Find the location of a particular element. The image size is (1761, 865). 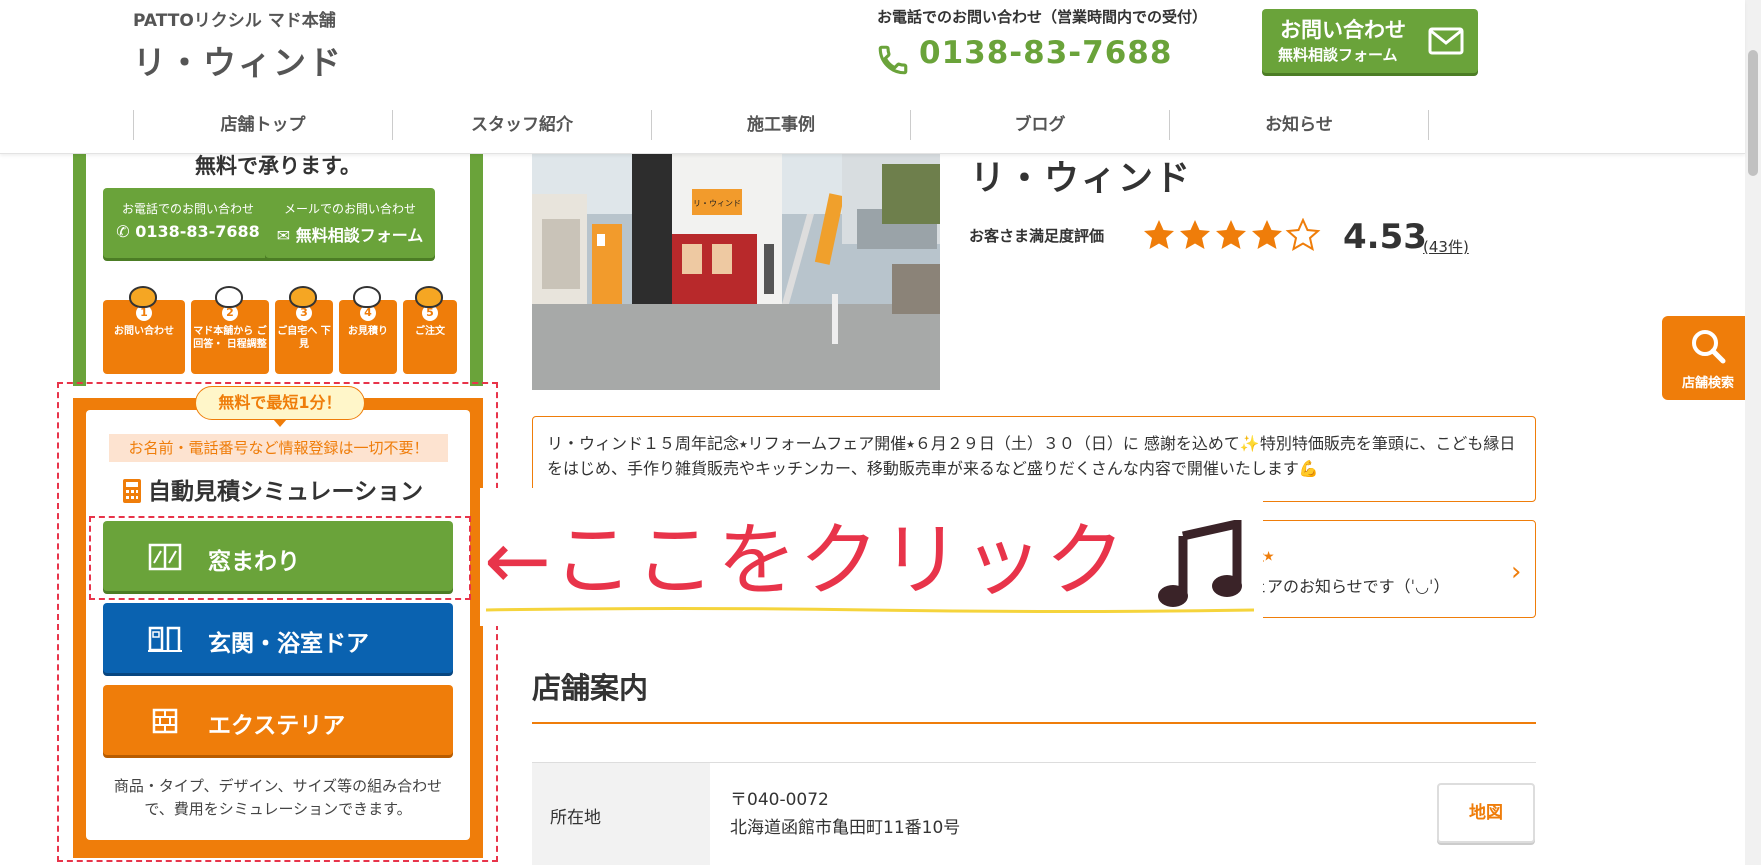

step-label: マド本舗から ご回答・ 日程調整 is located at coordinates (230, 338).